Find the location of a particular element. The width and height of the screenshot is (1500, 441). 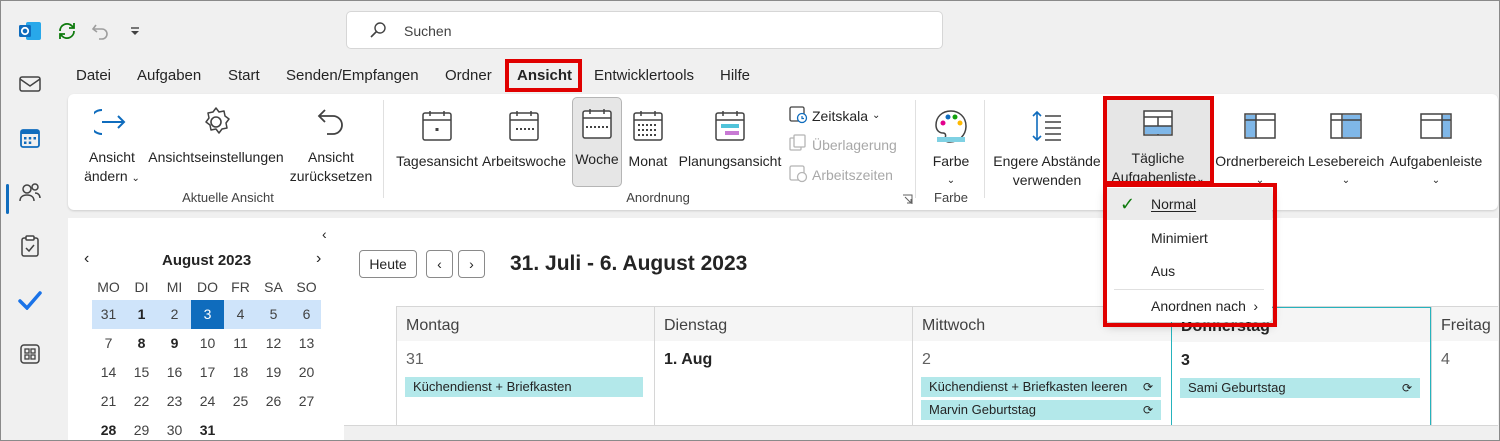

date-cell: 30 is located at coordinates (174, 428).